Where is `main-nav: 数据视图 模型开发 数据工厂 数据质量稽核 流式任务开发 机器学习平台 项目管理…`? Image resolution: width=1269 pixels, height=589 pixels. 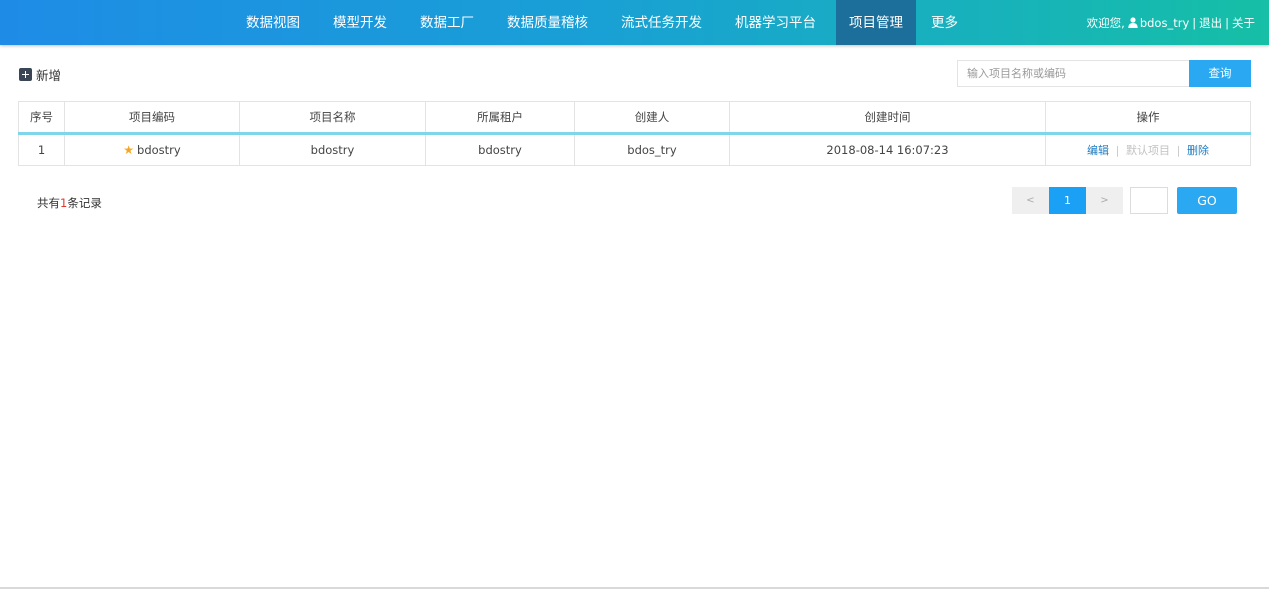
main-nav: 数据视图 模型开发 数据工厂 数据质量稽核 流式任务开发 机器学习平台 项目管理… is located at coordinates (602, 22).